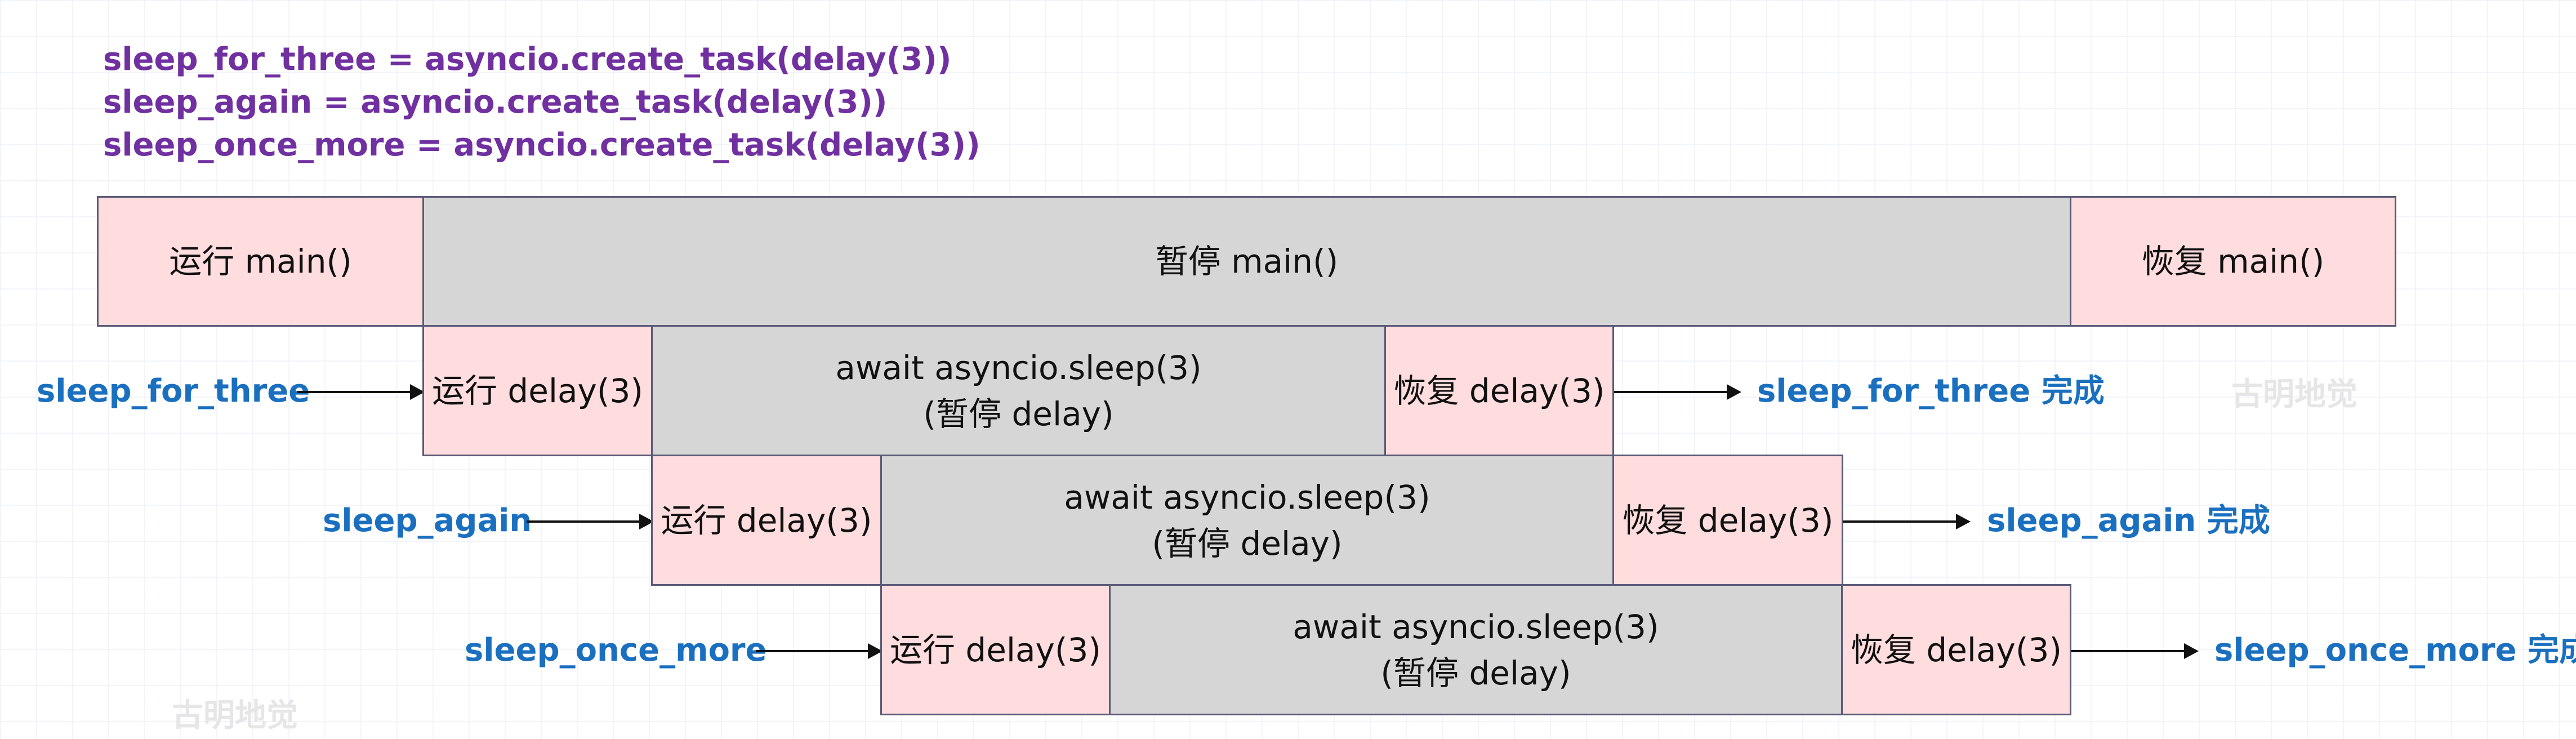 This screenshot has width=2576, height=739. What do you see at coordinates (1247, 497) in the screenshot?
I see `task2-await-line1: await asyncio.sleep(3)` at bounding box center [1247, 497].